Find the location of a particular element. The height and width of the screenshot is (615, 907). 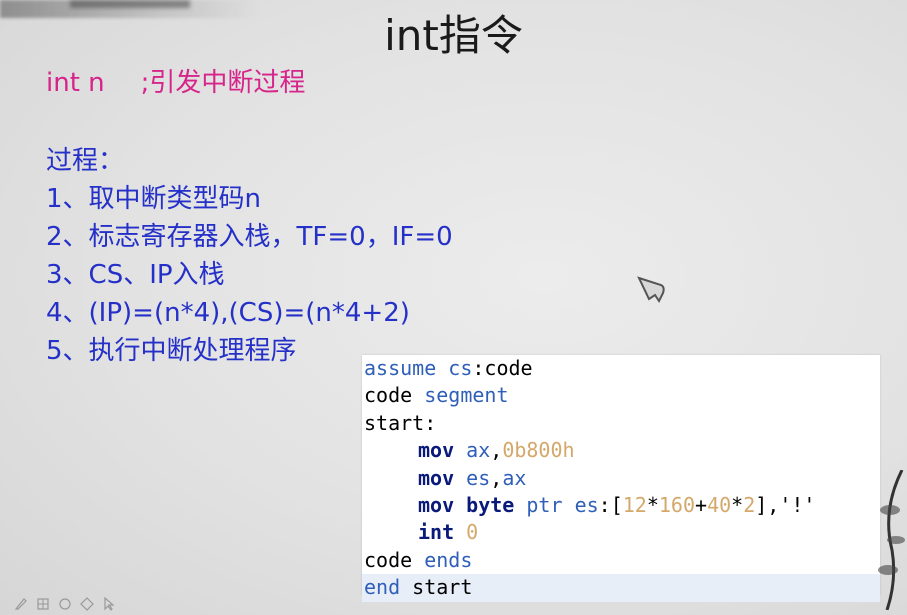

code-token: start is located at coordinates (436, 587).